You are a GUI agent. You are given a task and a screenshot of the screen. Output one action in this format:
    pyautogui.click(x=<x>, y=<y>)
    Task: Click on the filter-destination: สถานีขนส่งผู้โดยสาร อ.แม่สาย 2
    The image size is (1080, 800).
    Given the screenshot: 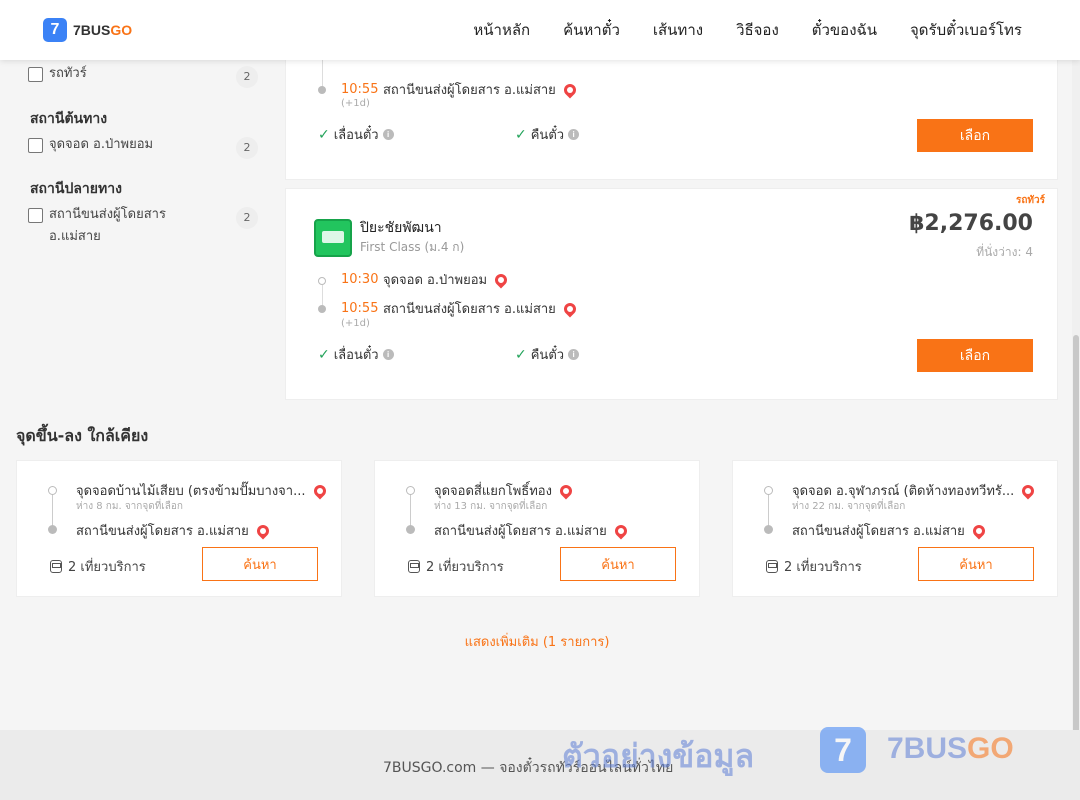 What is the action you would take?
    pyautogui.click(x=143, y=227)
    